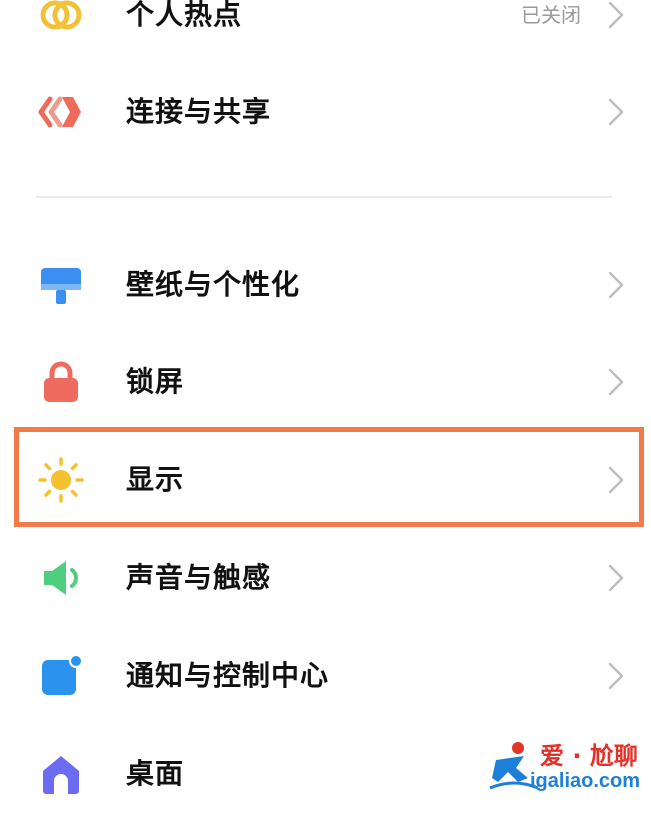  Describe the element at coordinates (155, 381) in the screenshot. I see `settings-item-label: 锁屏` at that location.